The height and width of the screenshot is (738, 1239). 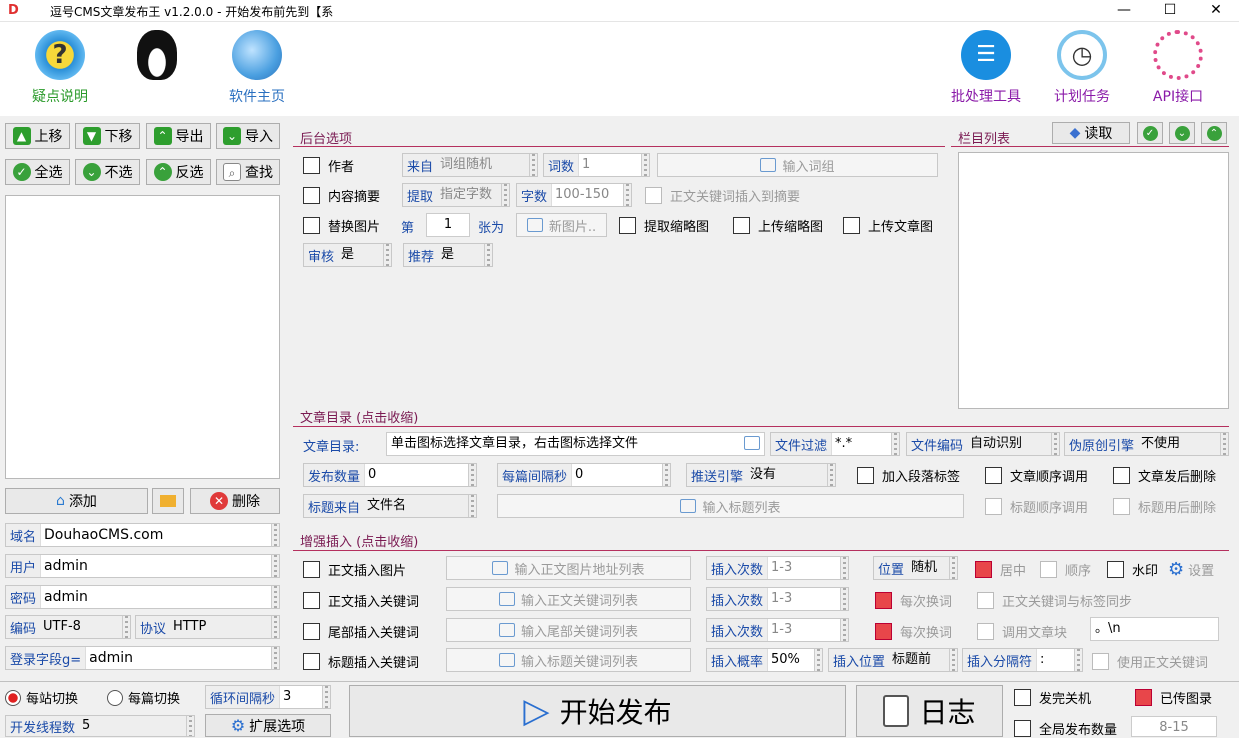 What do you see at coordinates (761, 475) in the screenshot?
I see `push-engine-select: 推送引擎 没有` at bounding box center [761, 475].